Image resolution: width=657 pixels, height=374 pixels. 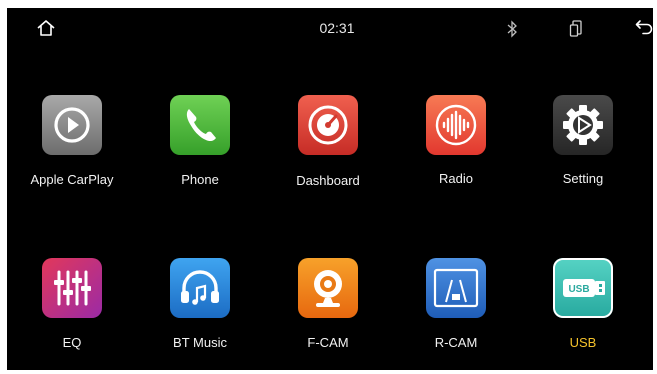 What do you see at coordinates (200, 288) in the screenshot?
I see `headphones-icon` at bounding box center [200, 288].